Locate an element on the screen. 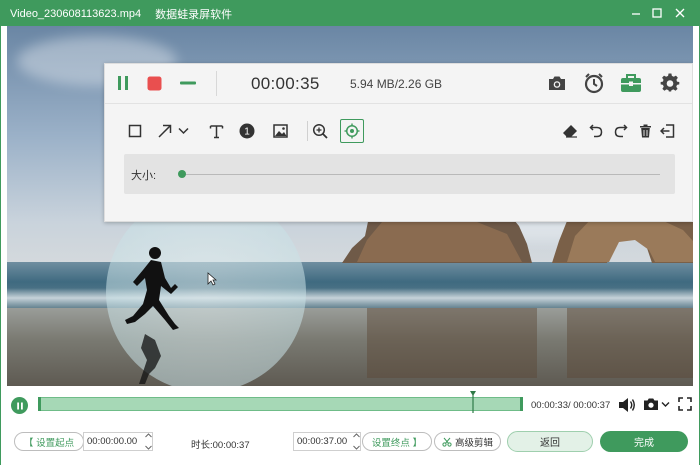  brush-size-slider-track is located at coordinates (420, 174).